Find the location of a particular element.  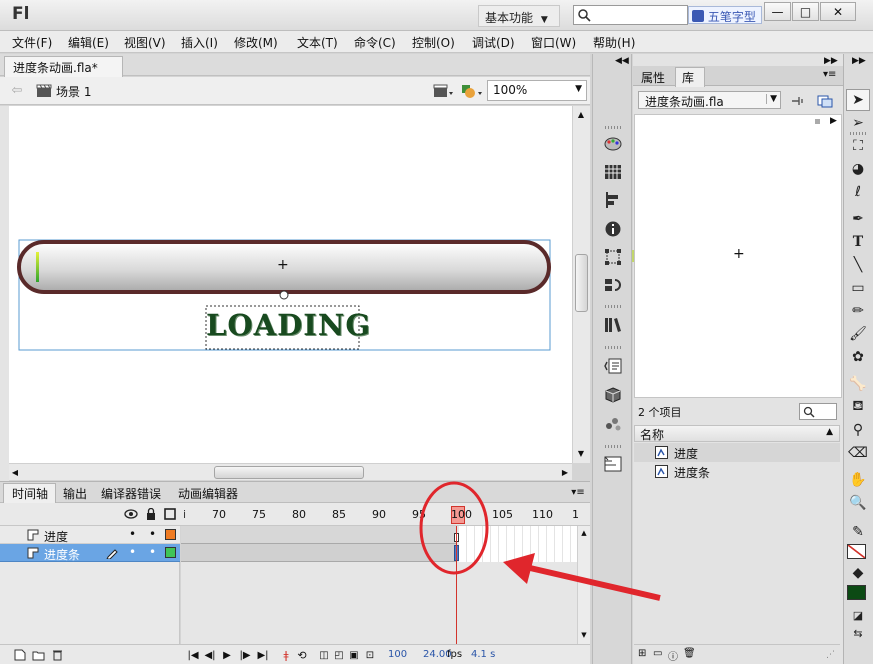

menu-help: 帮助(H) is located at coordinates (614, 42).